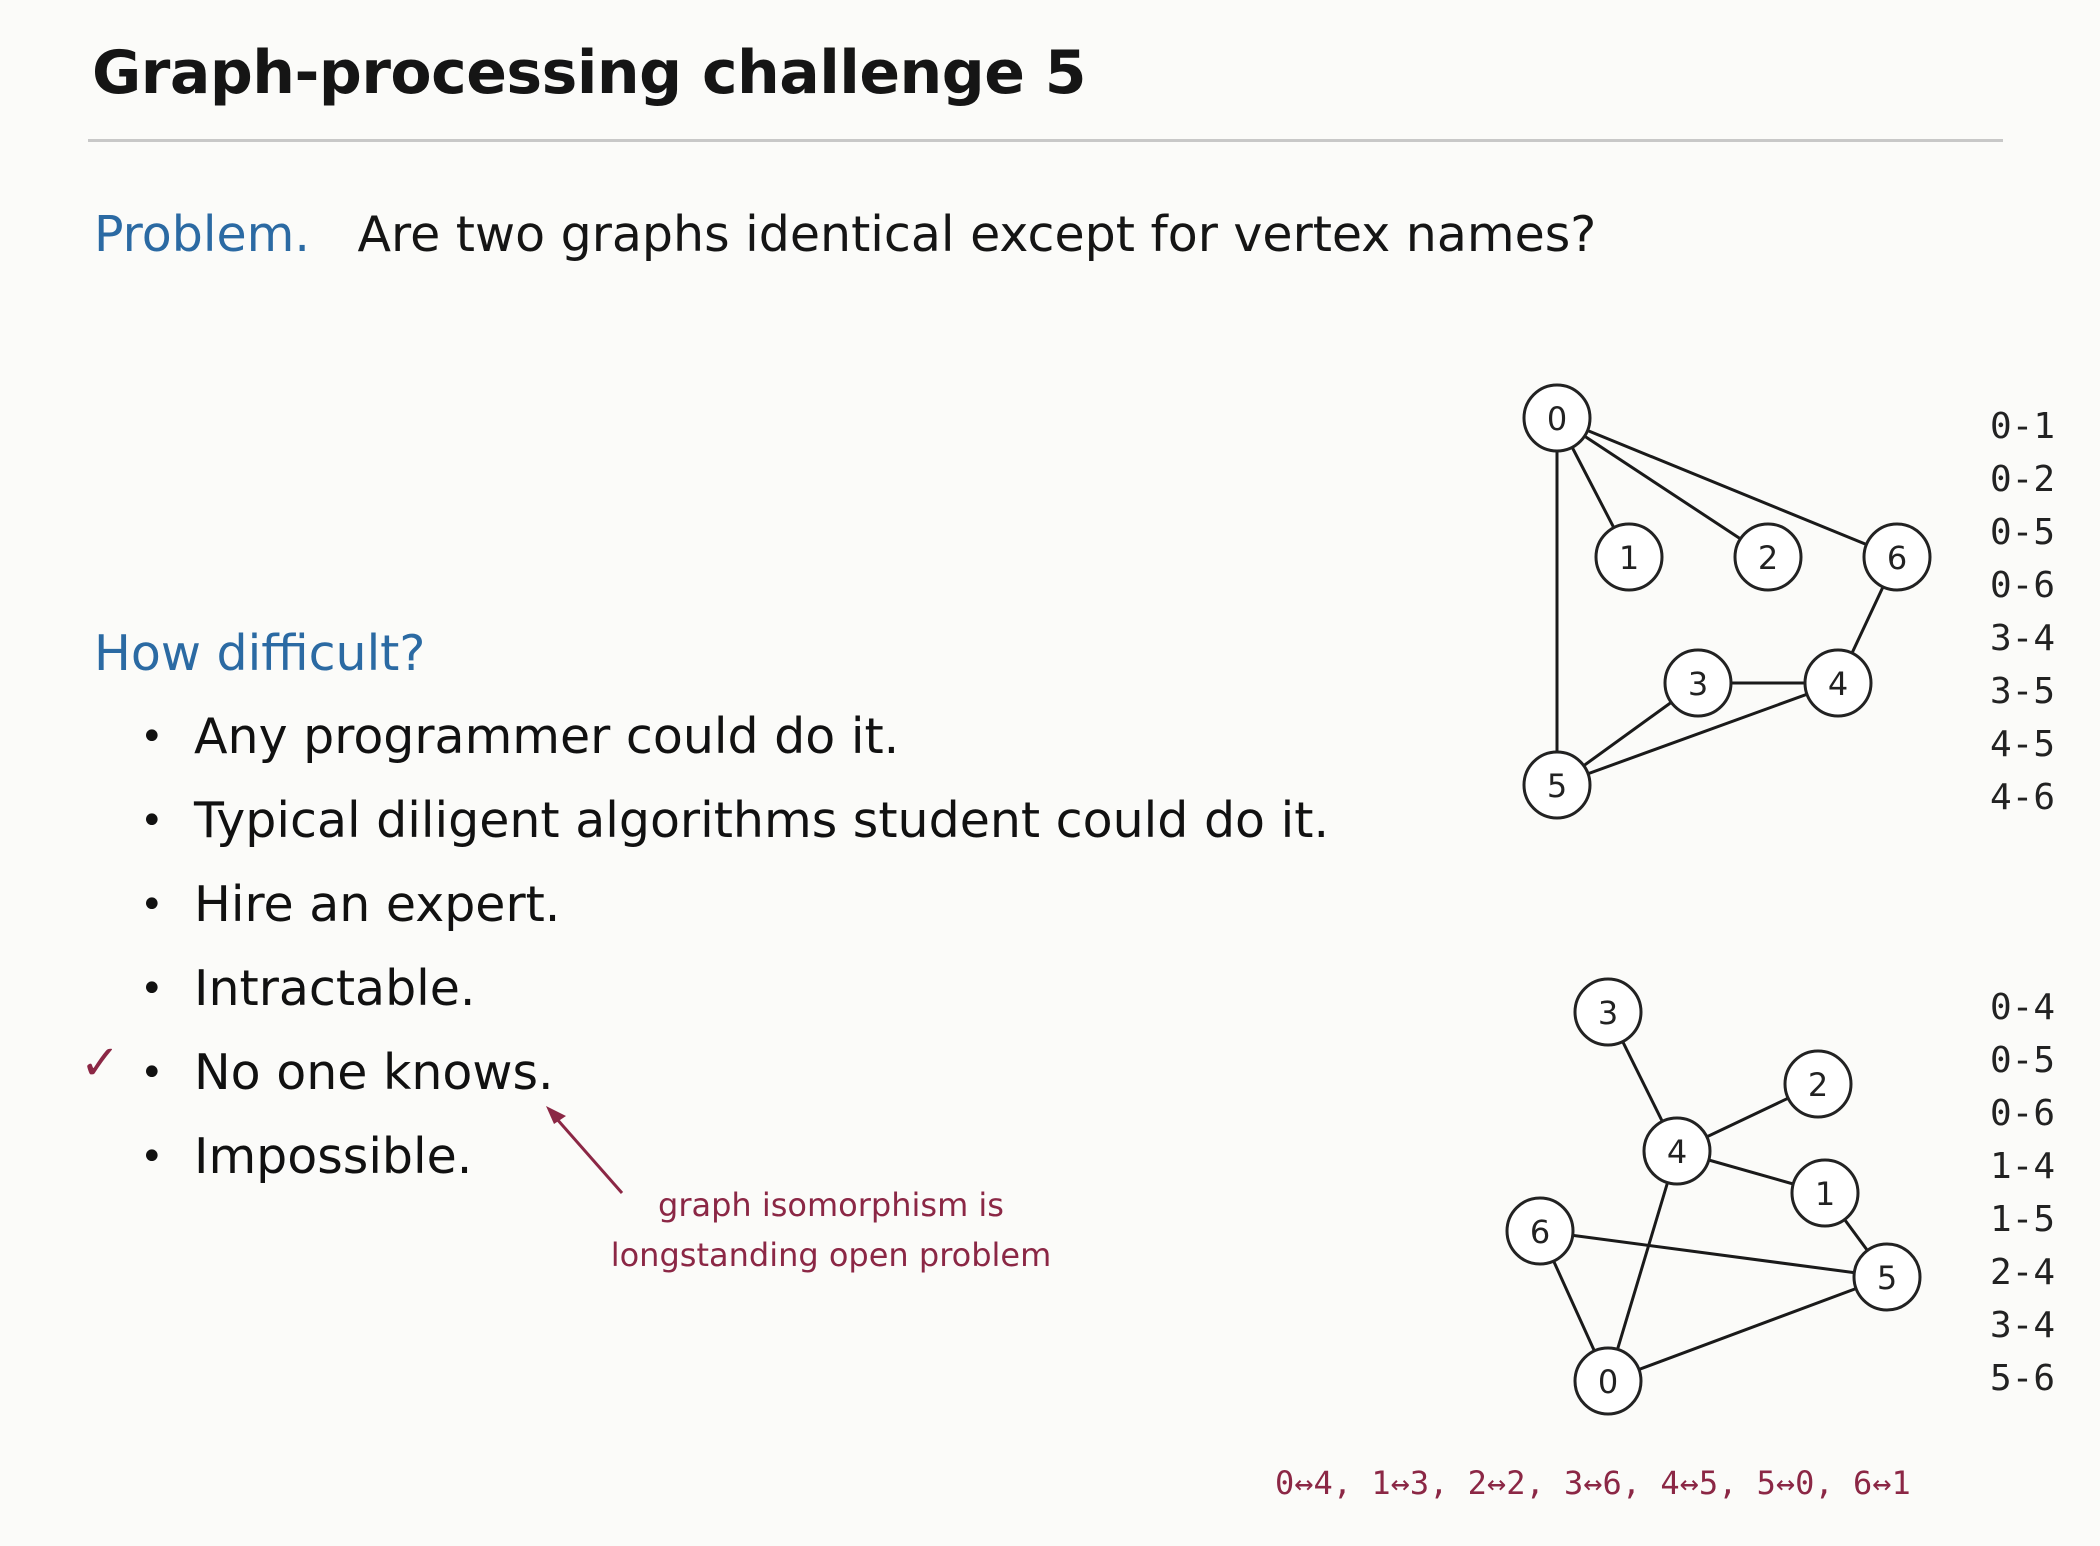 The width and height of the screenshot is (2100, 1546). Describe the element at coordinates (2023, 1219) in the screenshot. I see `edge-list-item: 1-5` at that location.